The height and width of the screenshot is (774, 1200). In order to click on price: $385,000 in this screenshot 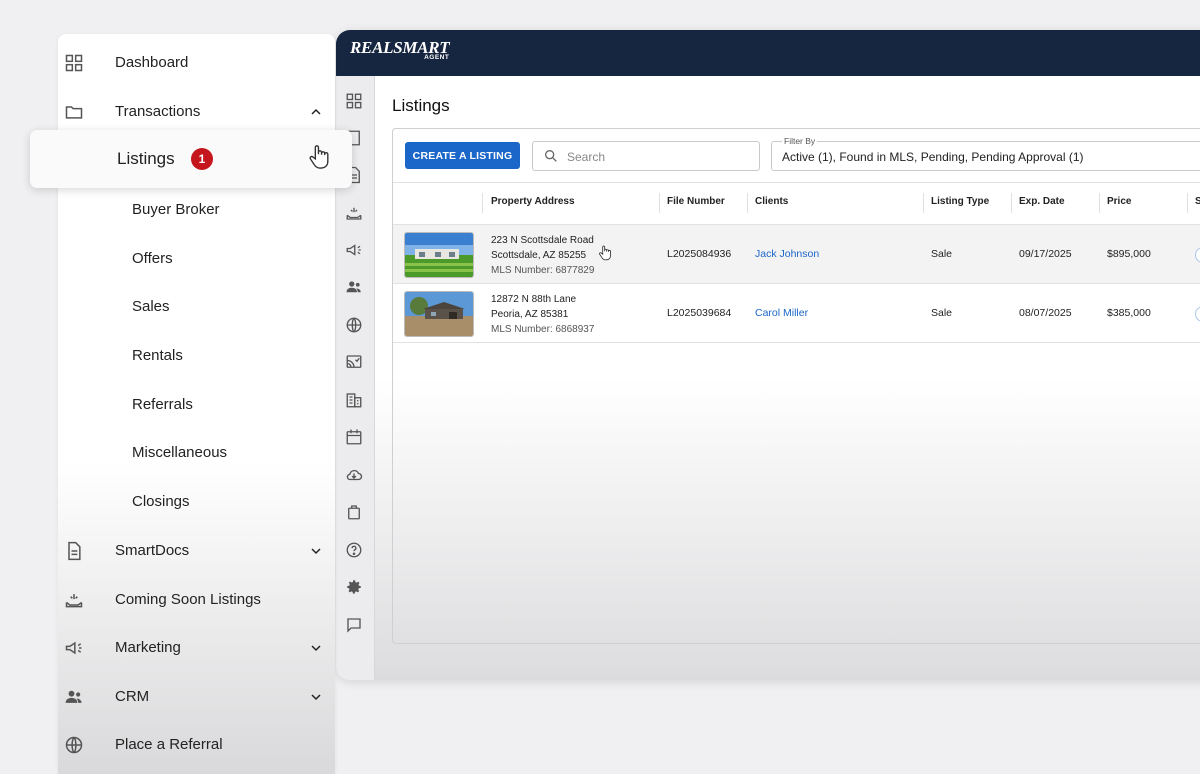, I will do `click(1129, 313)`.